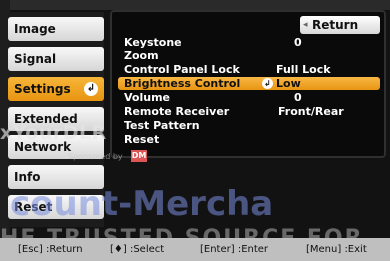 This screenshot has height=261, width=390. What do you see at coordinates (147, 97) in the screenshot?
I see `row-label: Volume` at bounding box center [147, 97].